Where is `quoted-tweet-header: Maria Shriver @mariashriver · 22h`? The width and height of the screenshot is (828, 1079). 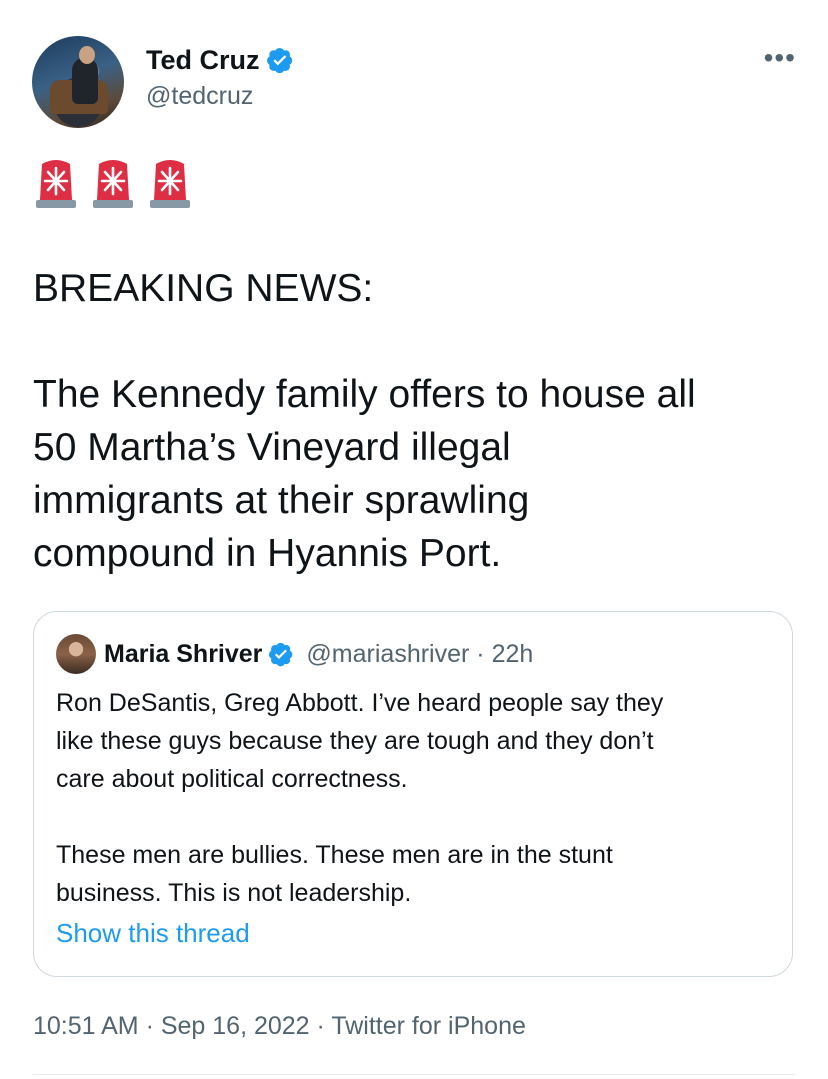 quoted-tweet-header: Maria Shriver @mariashriver · 22h is located at coordinates (294, 654).